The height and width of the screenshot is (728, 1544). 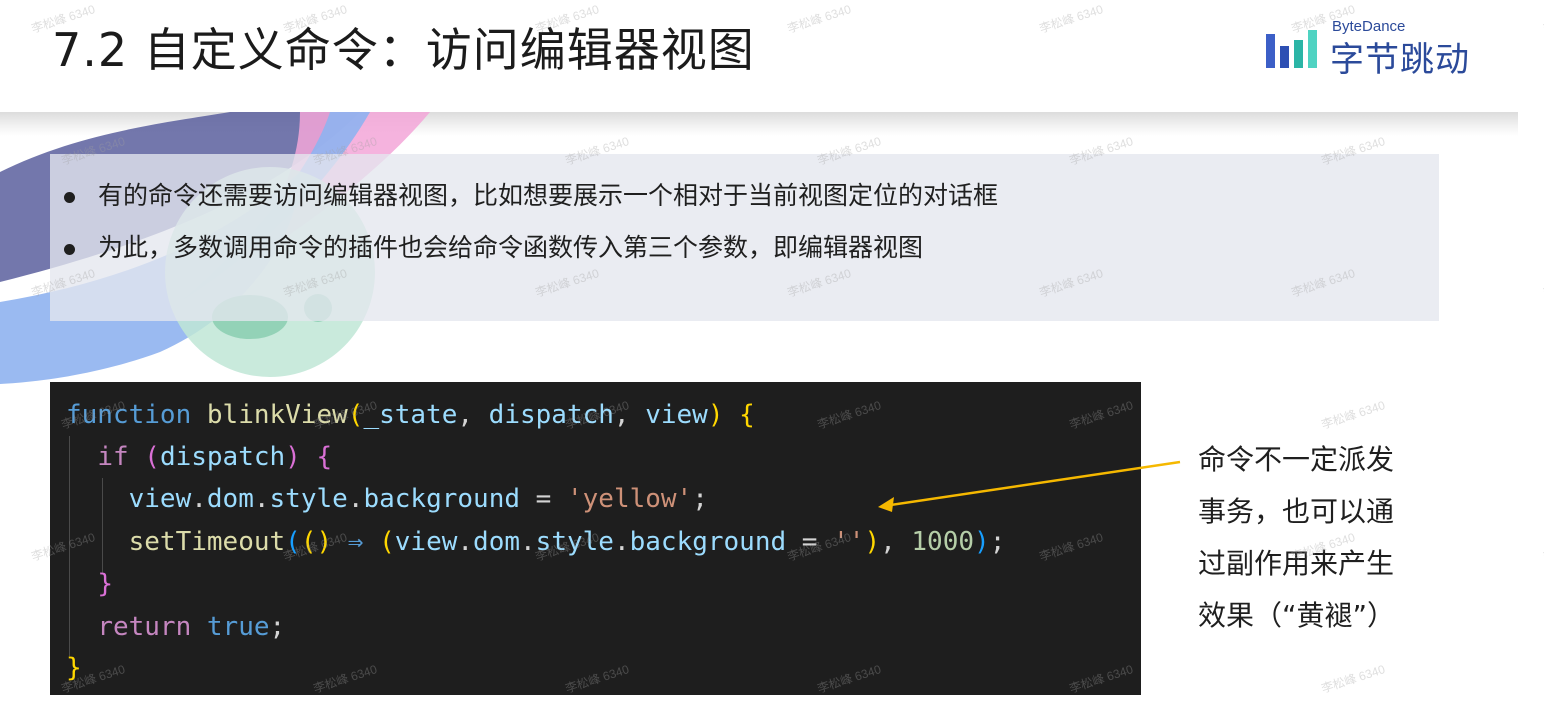 I want to click on bullet-item: 有的命令还需要访问编辑器视图，比如想要展示一个相对于当前视图定位的对话框, so click(x=529, y=196).